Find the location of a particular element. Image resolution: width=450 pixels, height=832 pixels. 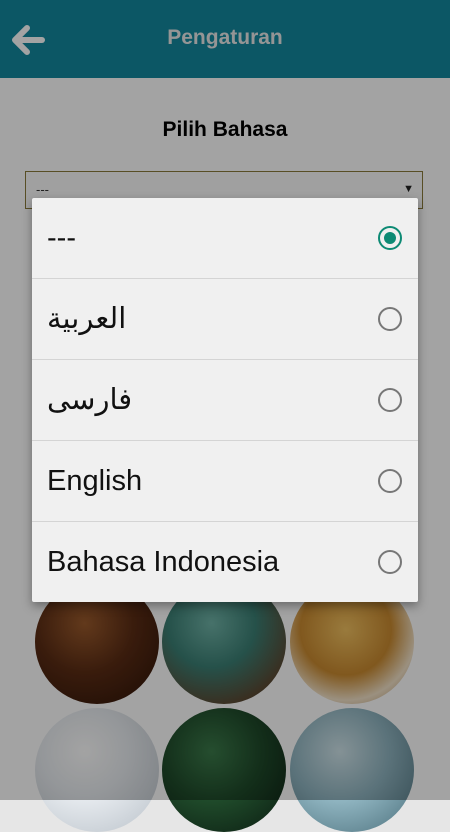

language-option: Bahasa Indonesia is located at coordinates (225, 562).